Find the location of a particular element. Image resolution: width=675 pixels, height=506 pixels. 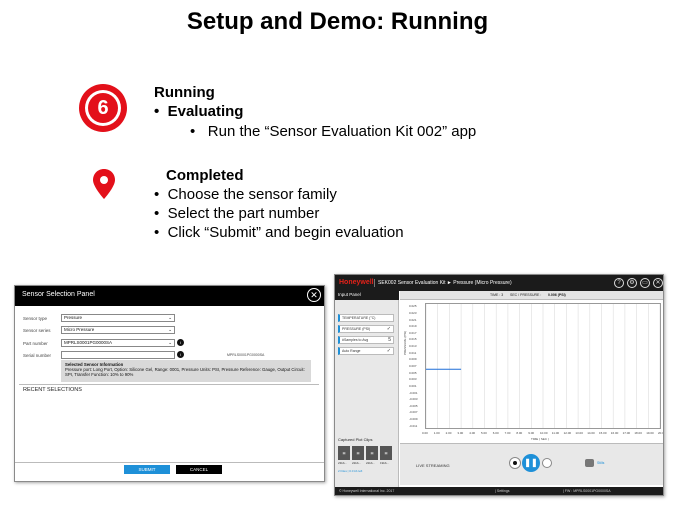

time-readout: TIME : 3 is located at coordinates (497, 295).